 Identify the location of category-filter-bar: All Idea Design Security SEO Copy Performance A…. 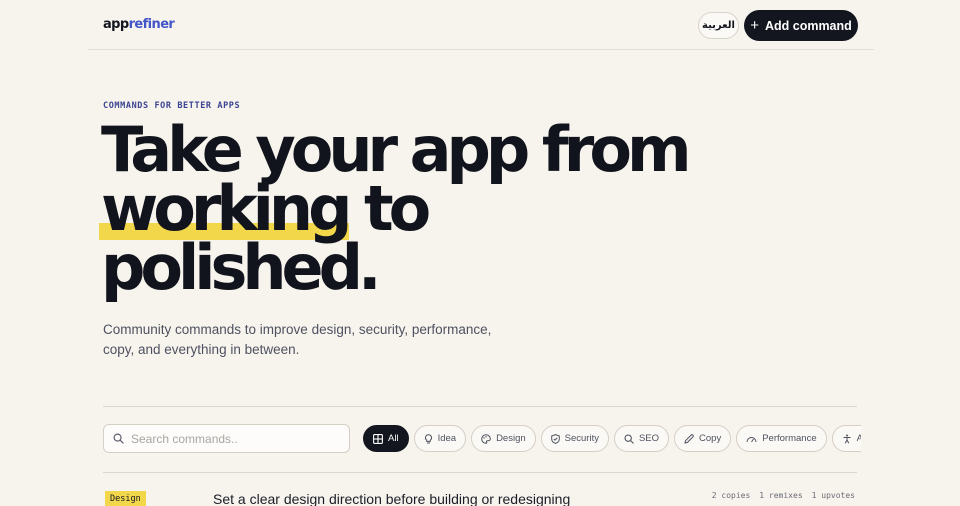
(612, 439).